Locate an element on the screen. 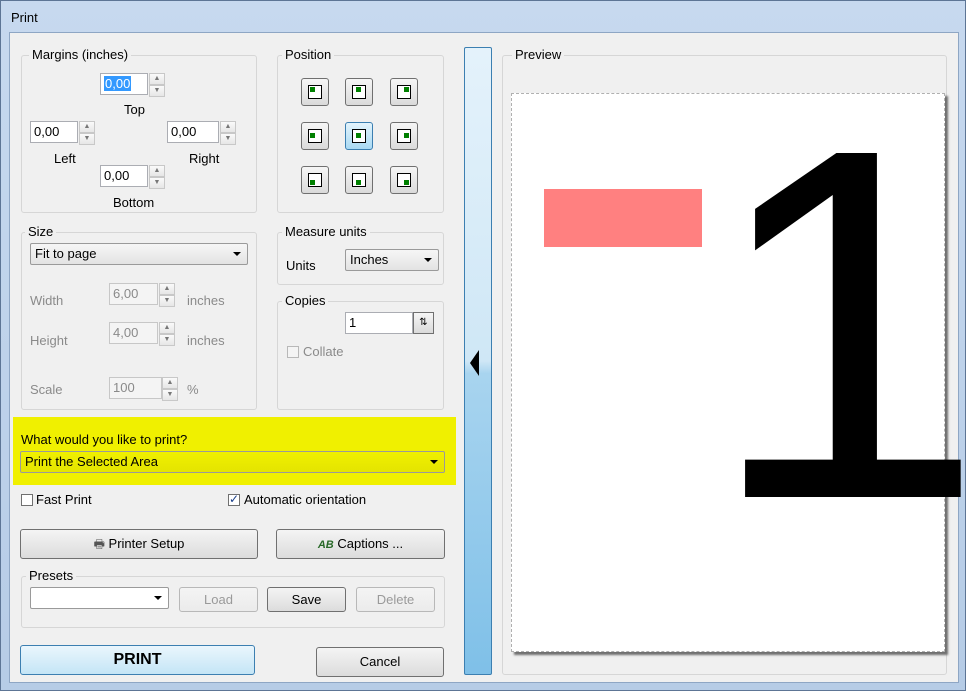  width-spinner: 6,00 ▲ ▼ is located at coordinates (143, 295).